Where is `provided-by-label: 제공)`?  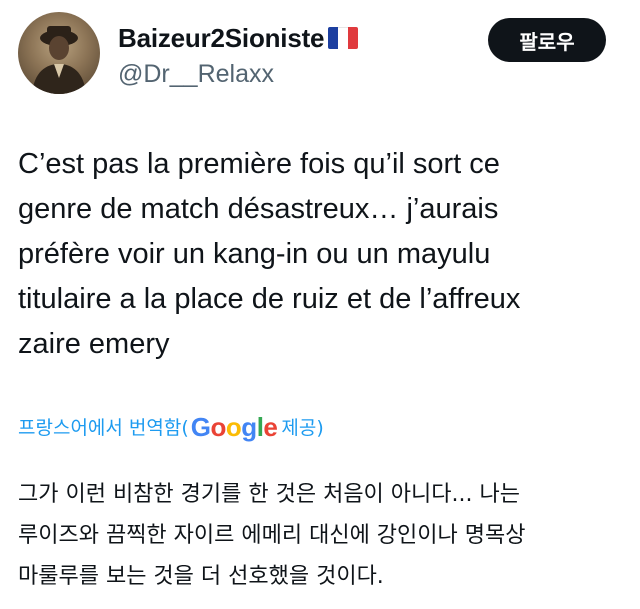
provided-by-label: 제공) is located at coordinates (302, 427).